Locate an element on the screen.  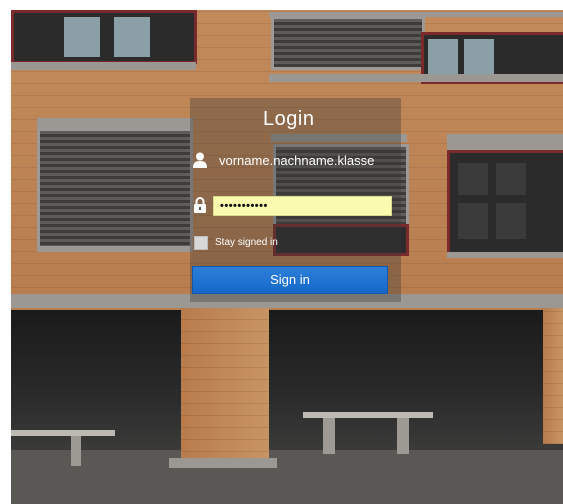
username-field: vorname.nachname.klasse is located at coordinates (306, 161).